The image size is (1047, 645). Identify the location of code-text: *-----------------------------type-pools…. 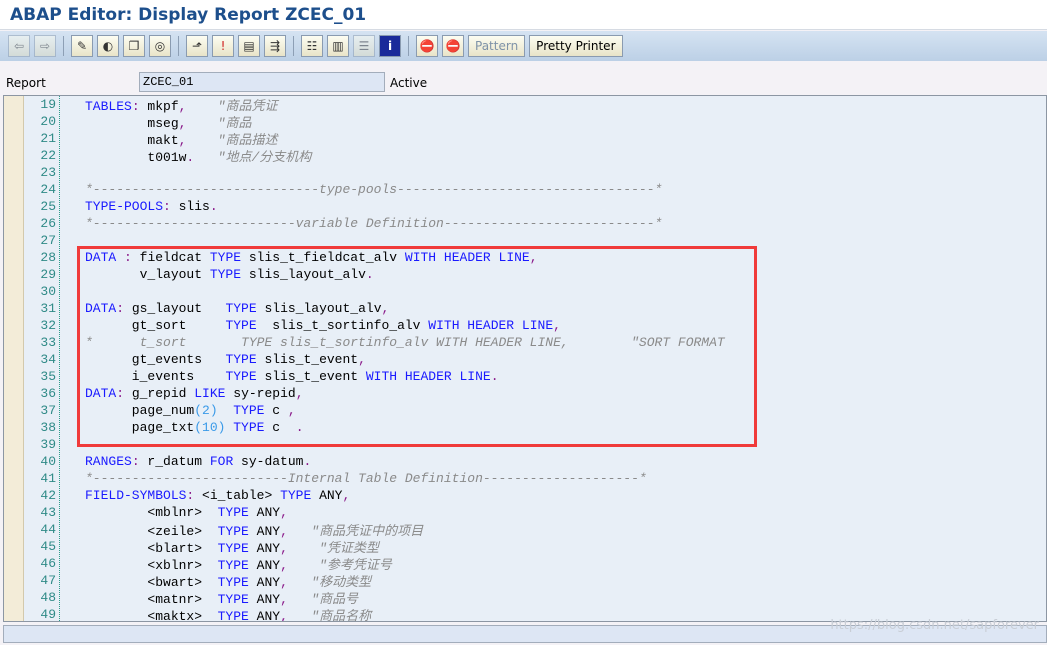
(373, 189).